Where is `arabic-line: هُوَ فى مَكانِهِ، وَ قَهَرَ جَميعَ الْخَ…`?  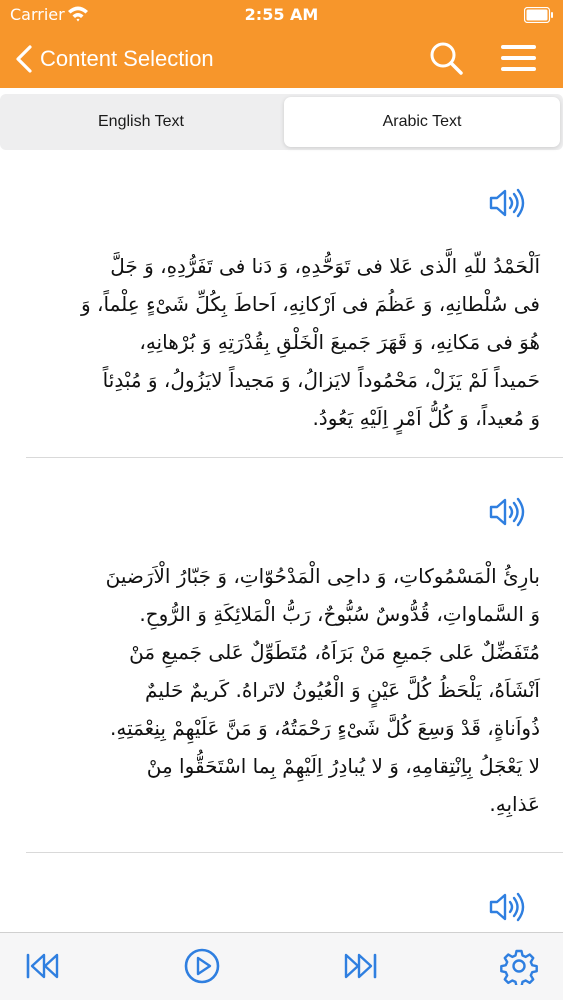
arabic-line: هُوَ فى مَكانِهِ، وَ قَهَرَ جَميعَ الْخَ… is located at coordinates (339, 342).